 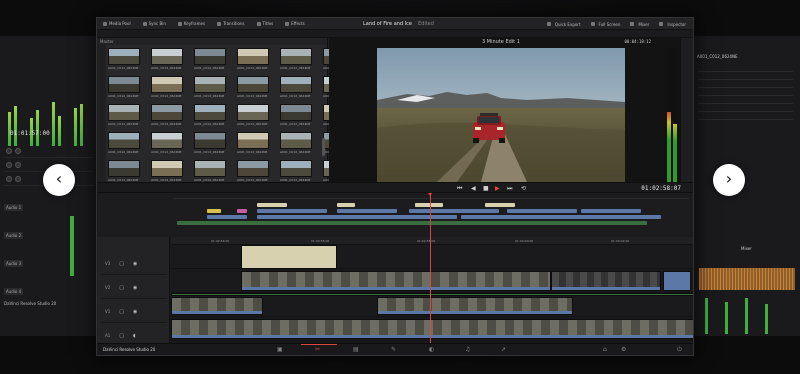 I want to click on media-pool-tab: Media Pool, so click(x=117, y=23).